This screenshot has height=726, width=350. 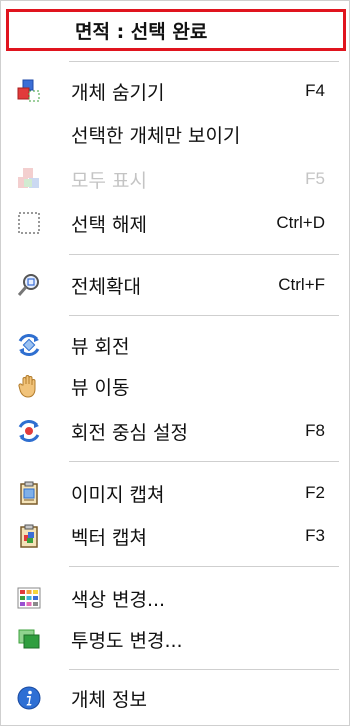 What do you see at coordinates (106, 286) in the screenshot?
I see `menu-item-label: 전체확대` at bounding box center [106, 286].